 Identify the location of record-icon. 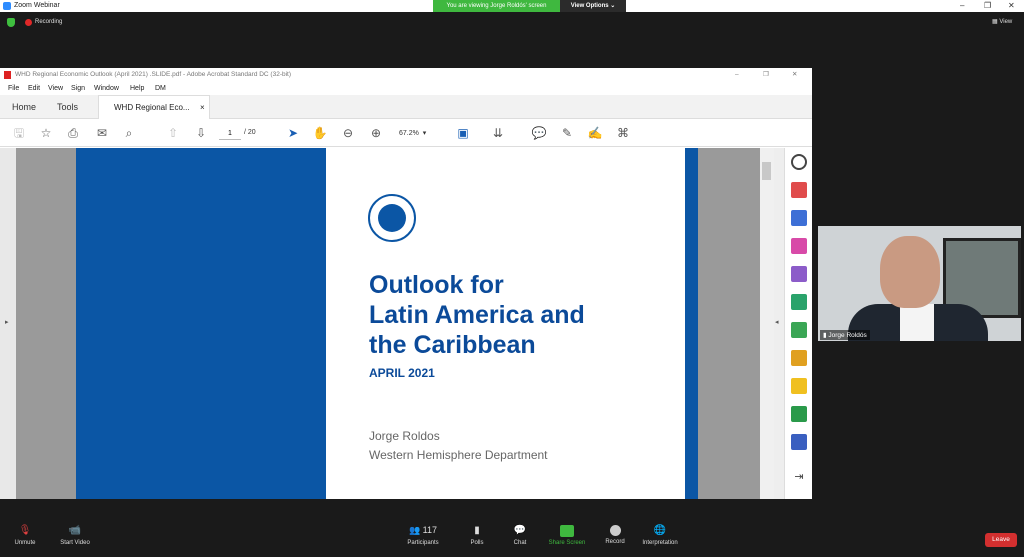
(615, 530).